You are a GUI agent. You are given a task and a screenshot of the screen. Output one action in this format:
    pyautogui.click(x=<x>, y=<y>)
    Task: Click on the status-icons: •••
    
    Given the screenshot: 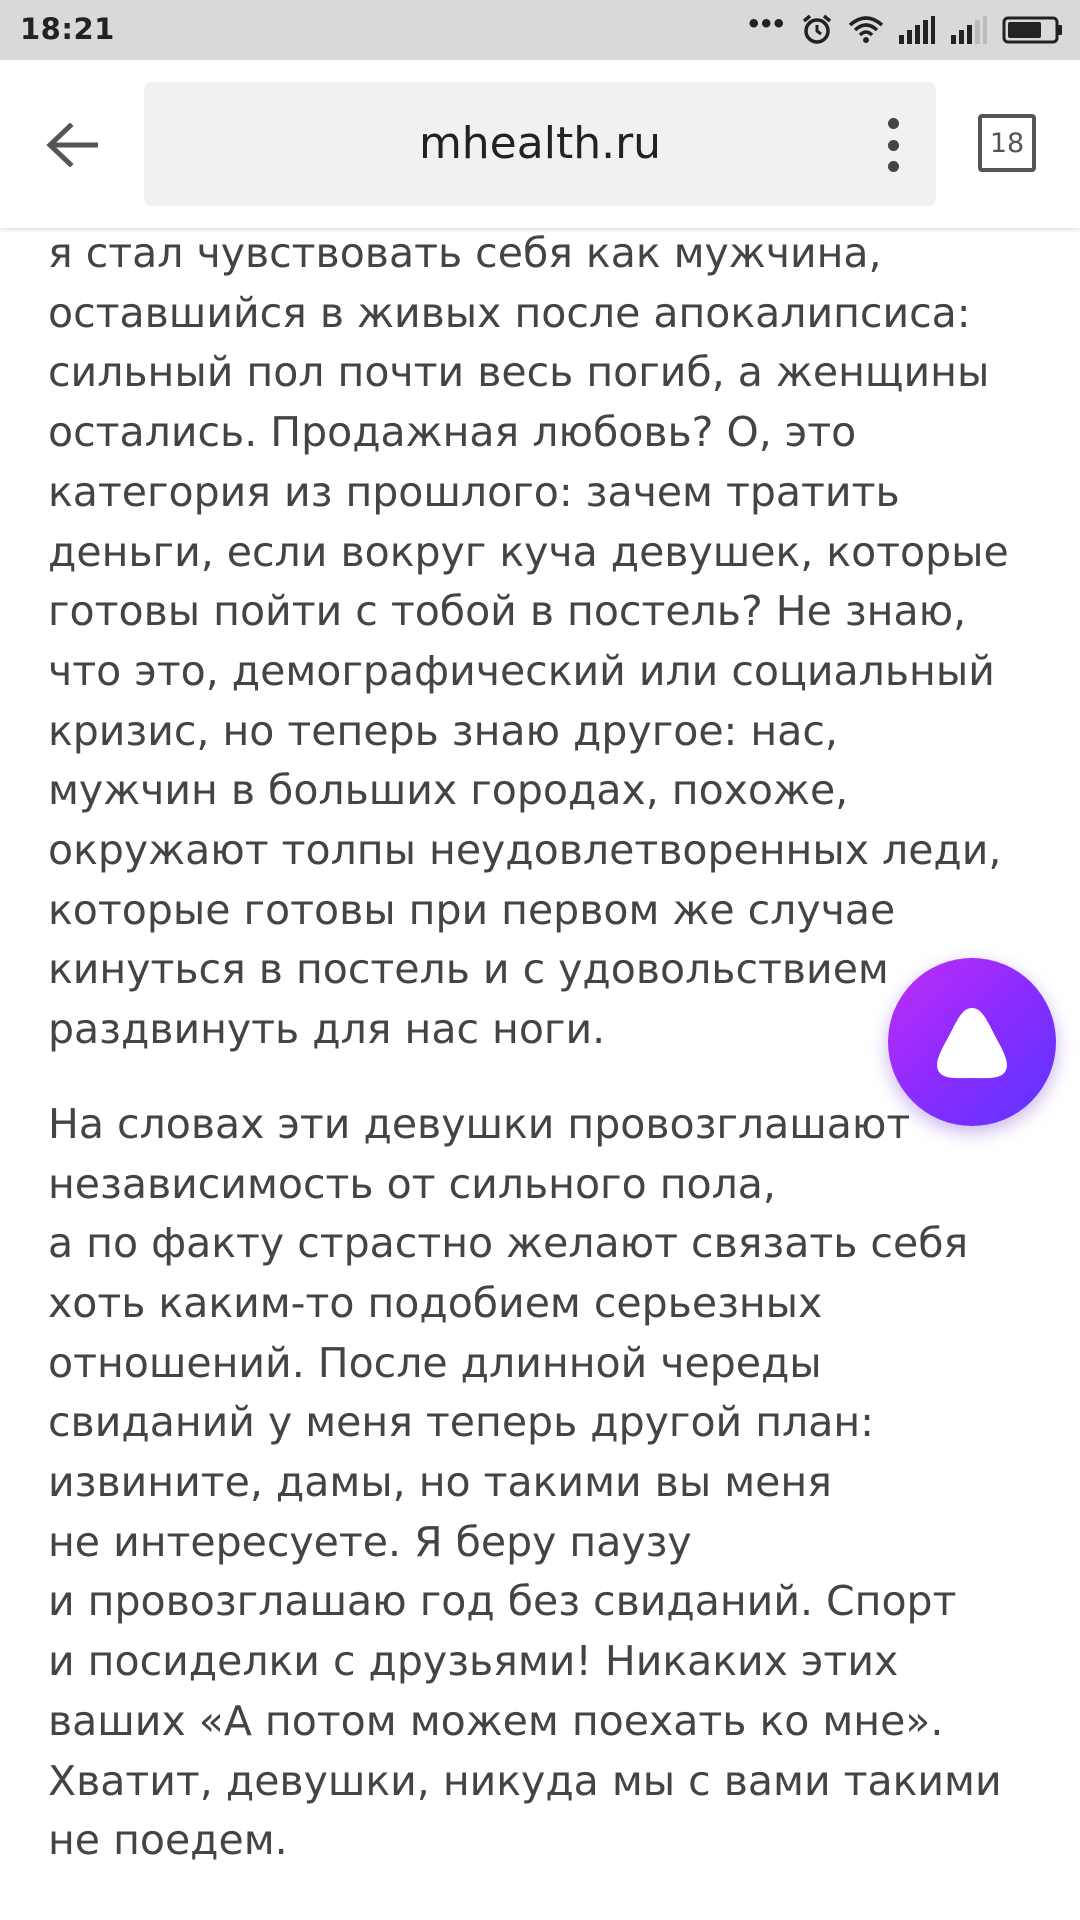 What is the action you would take?
    pyautogui.click(x=906, y=28)
    